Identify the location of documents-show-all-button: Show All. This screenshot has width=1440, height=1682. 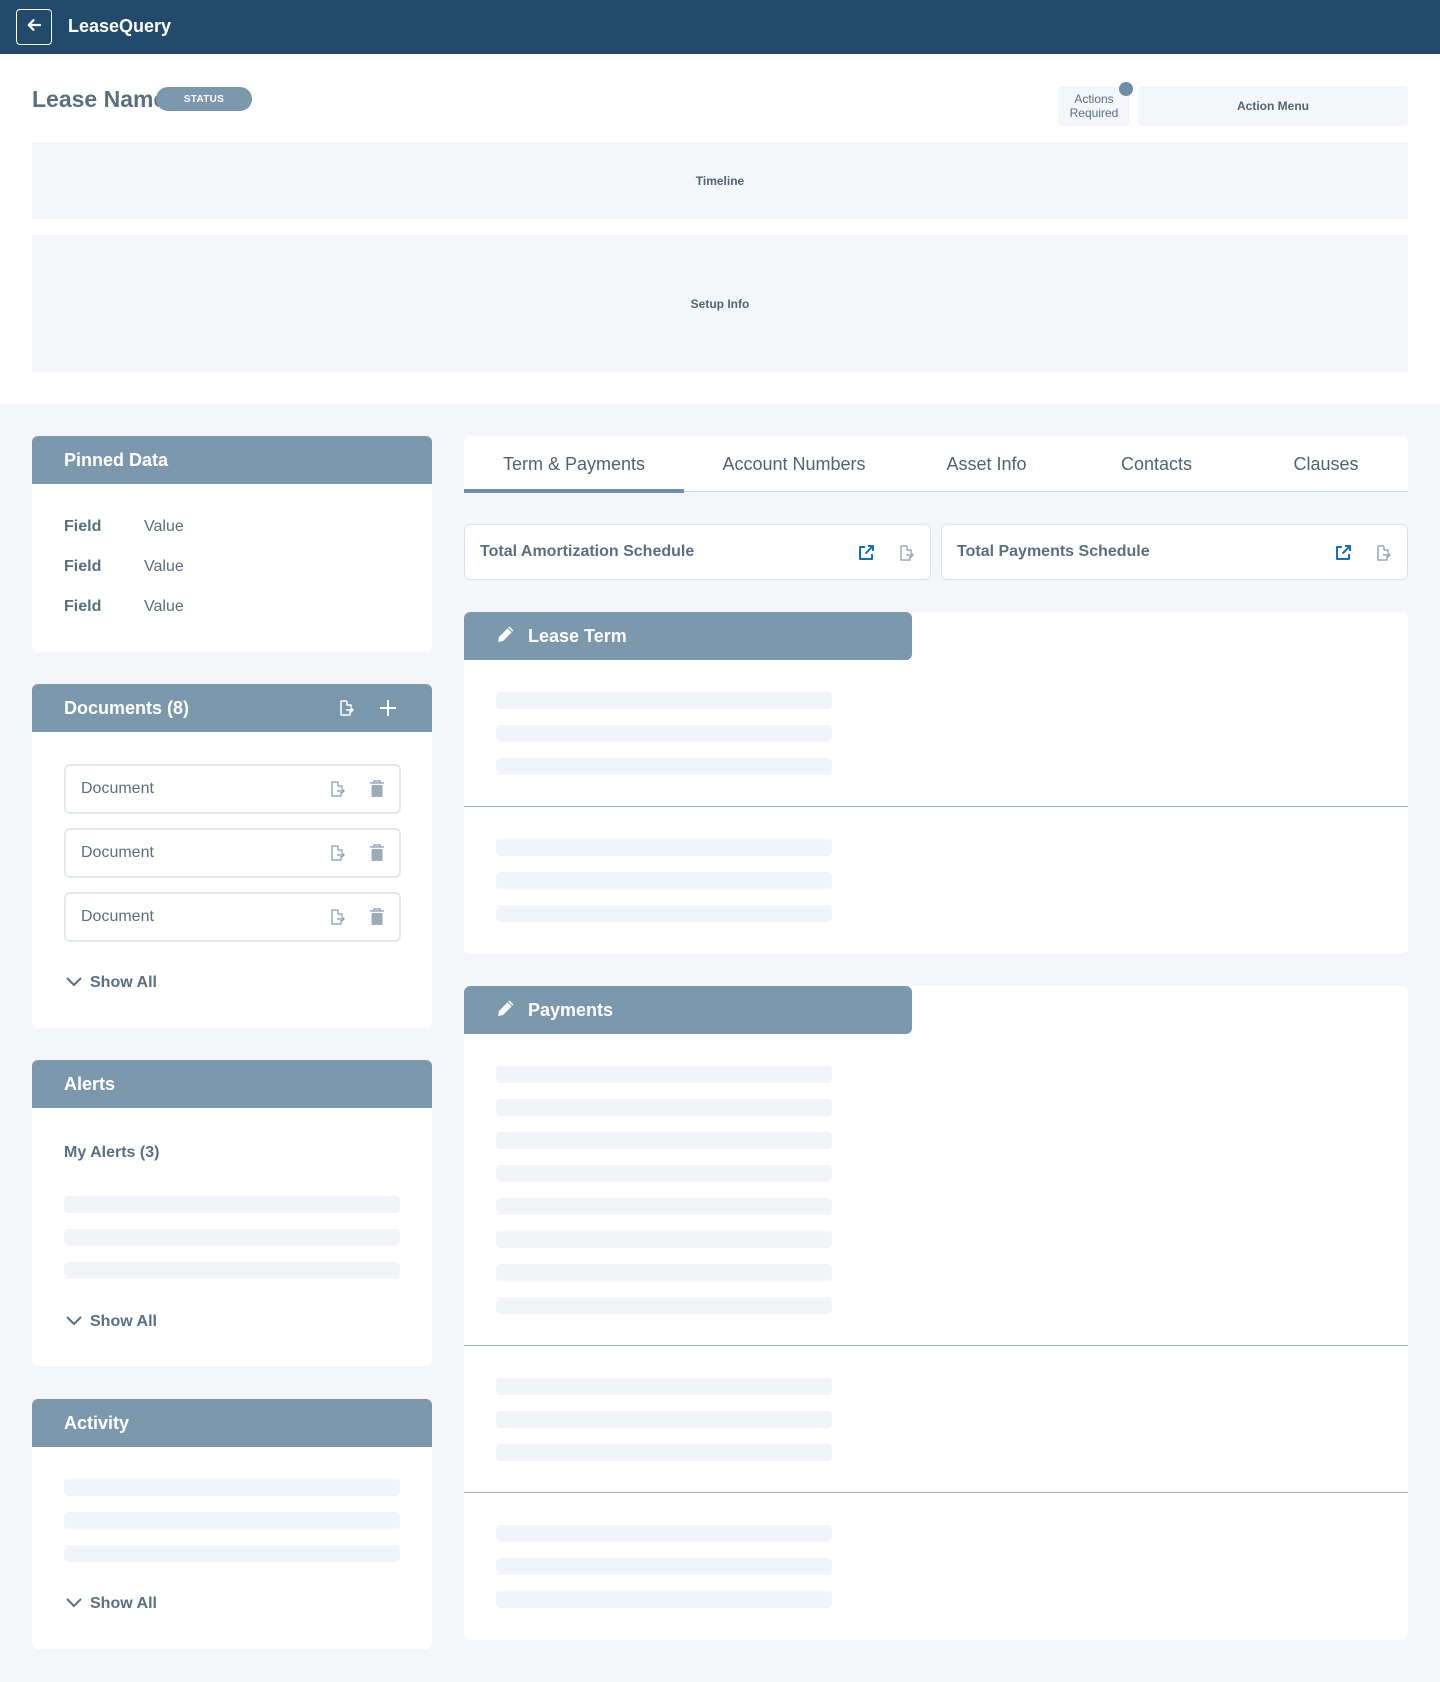
(111, 983).